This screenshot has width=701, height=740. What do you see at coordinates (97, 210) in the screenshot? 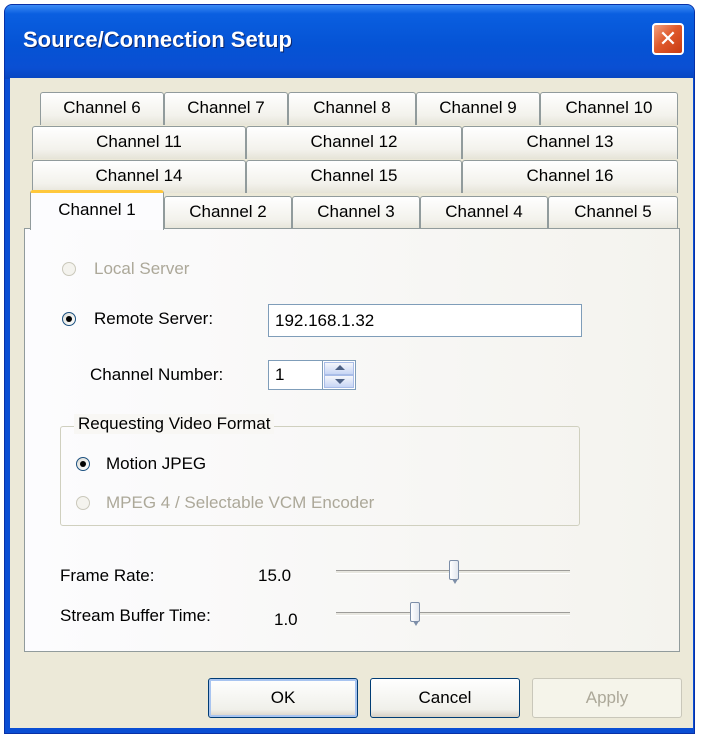
I see `tab-channel-1: Channel 1` at bounding box center [97, 210].